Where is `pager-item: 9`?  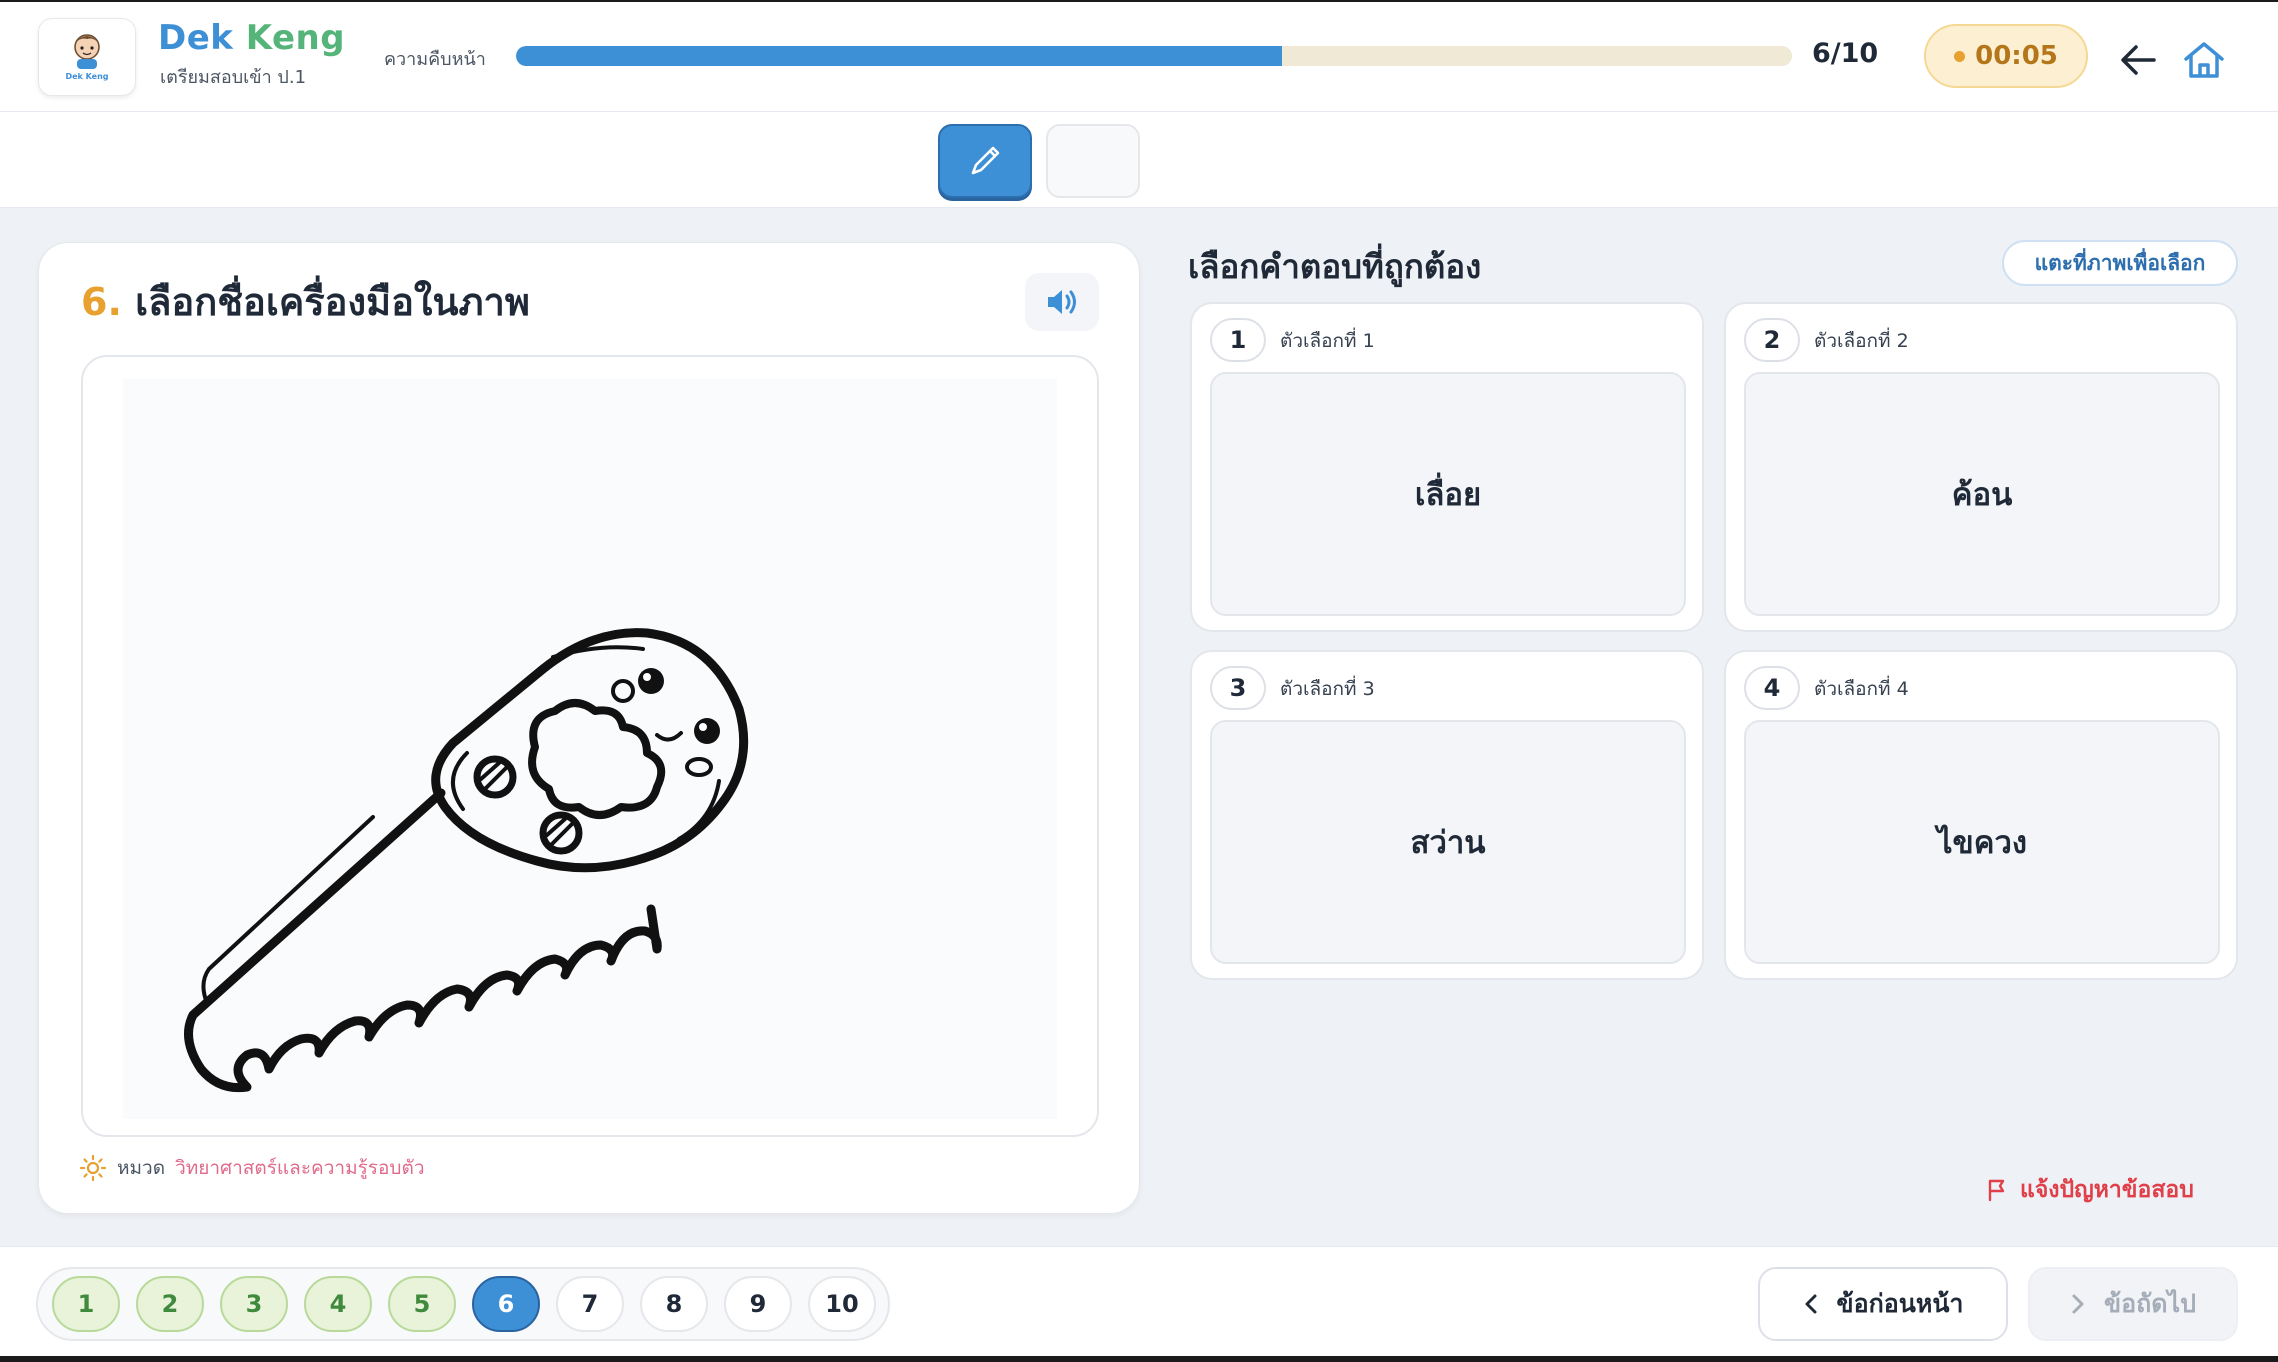 pager-item: 9 is located at coordinates (758, 1304).